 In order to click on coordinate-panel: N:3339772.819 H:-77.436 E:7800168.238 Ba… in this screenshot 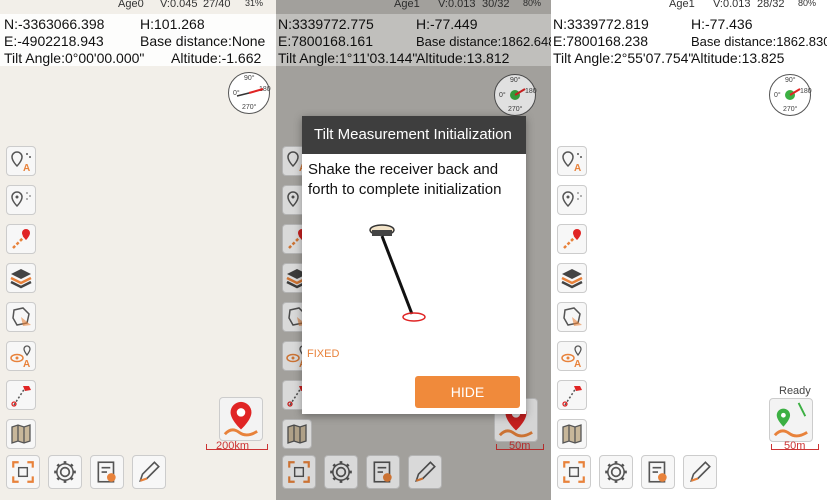, I will do `click(689, 40)`.